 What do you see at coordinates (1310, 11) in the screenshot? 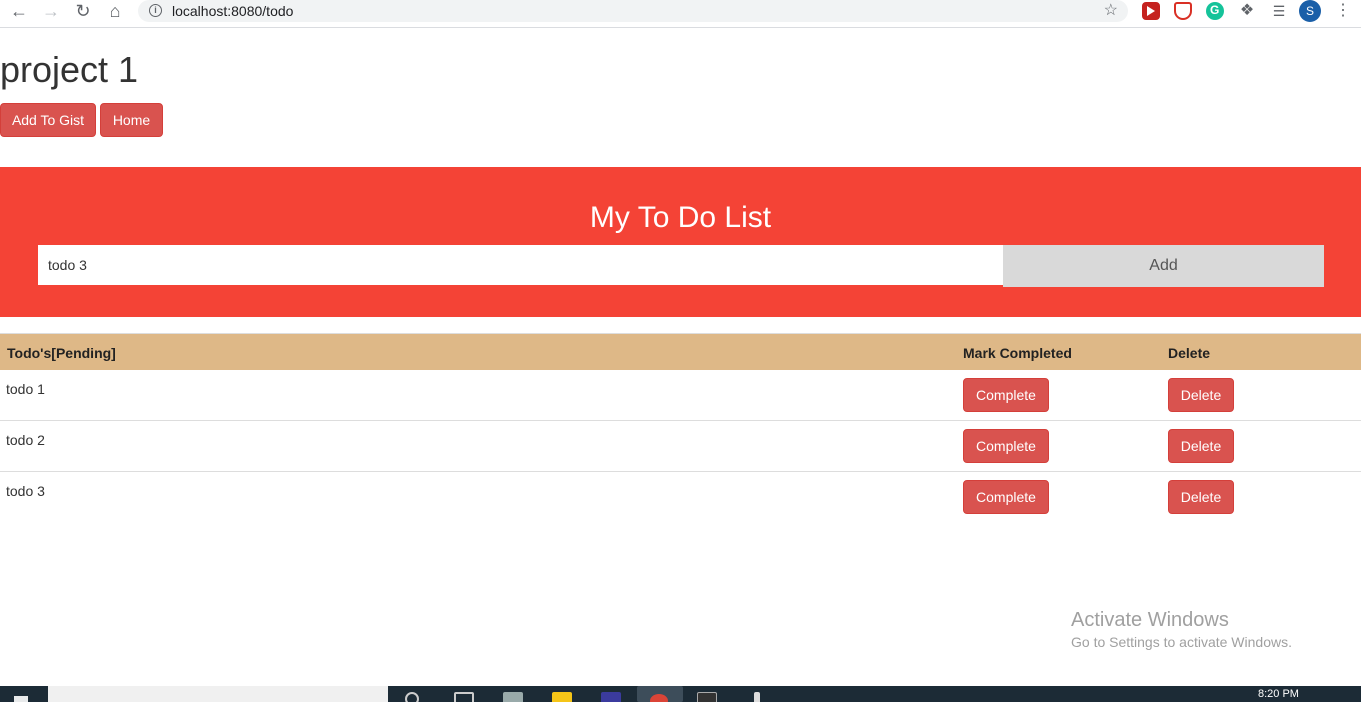
I see `profile-avatar: S` at bounding box center [1310, 11].